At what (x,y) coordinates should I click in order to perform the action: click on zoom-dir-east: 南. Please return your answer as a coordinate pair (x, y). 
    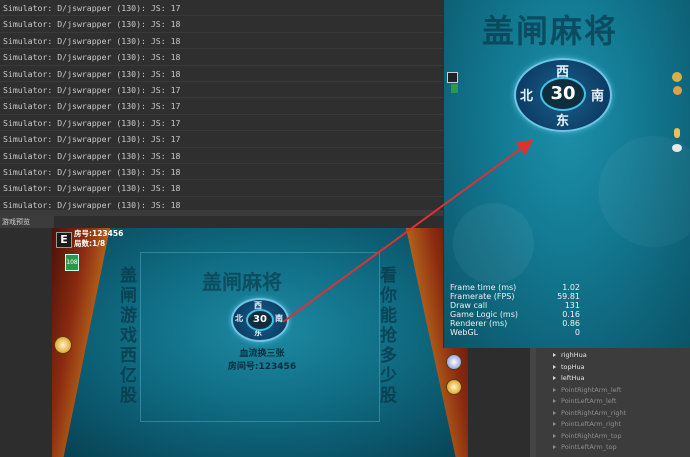
    Looking at the image, I should click on (598, 96).